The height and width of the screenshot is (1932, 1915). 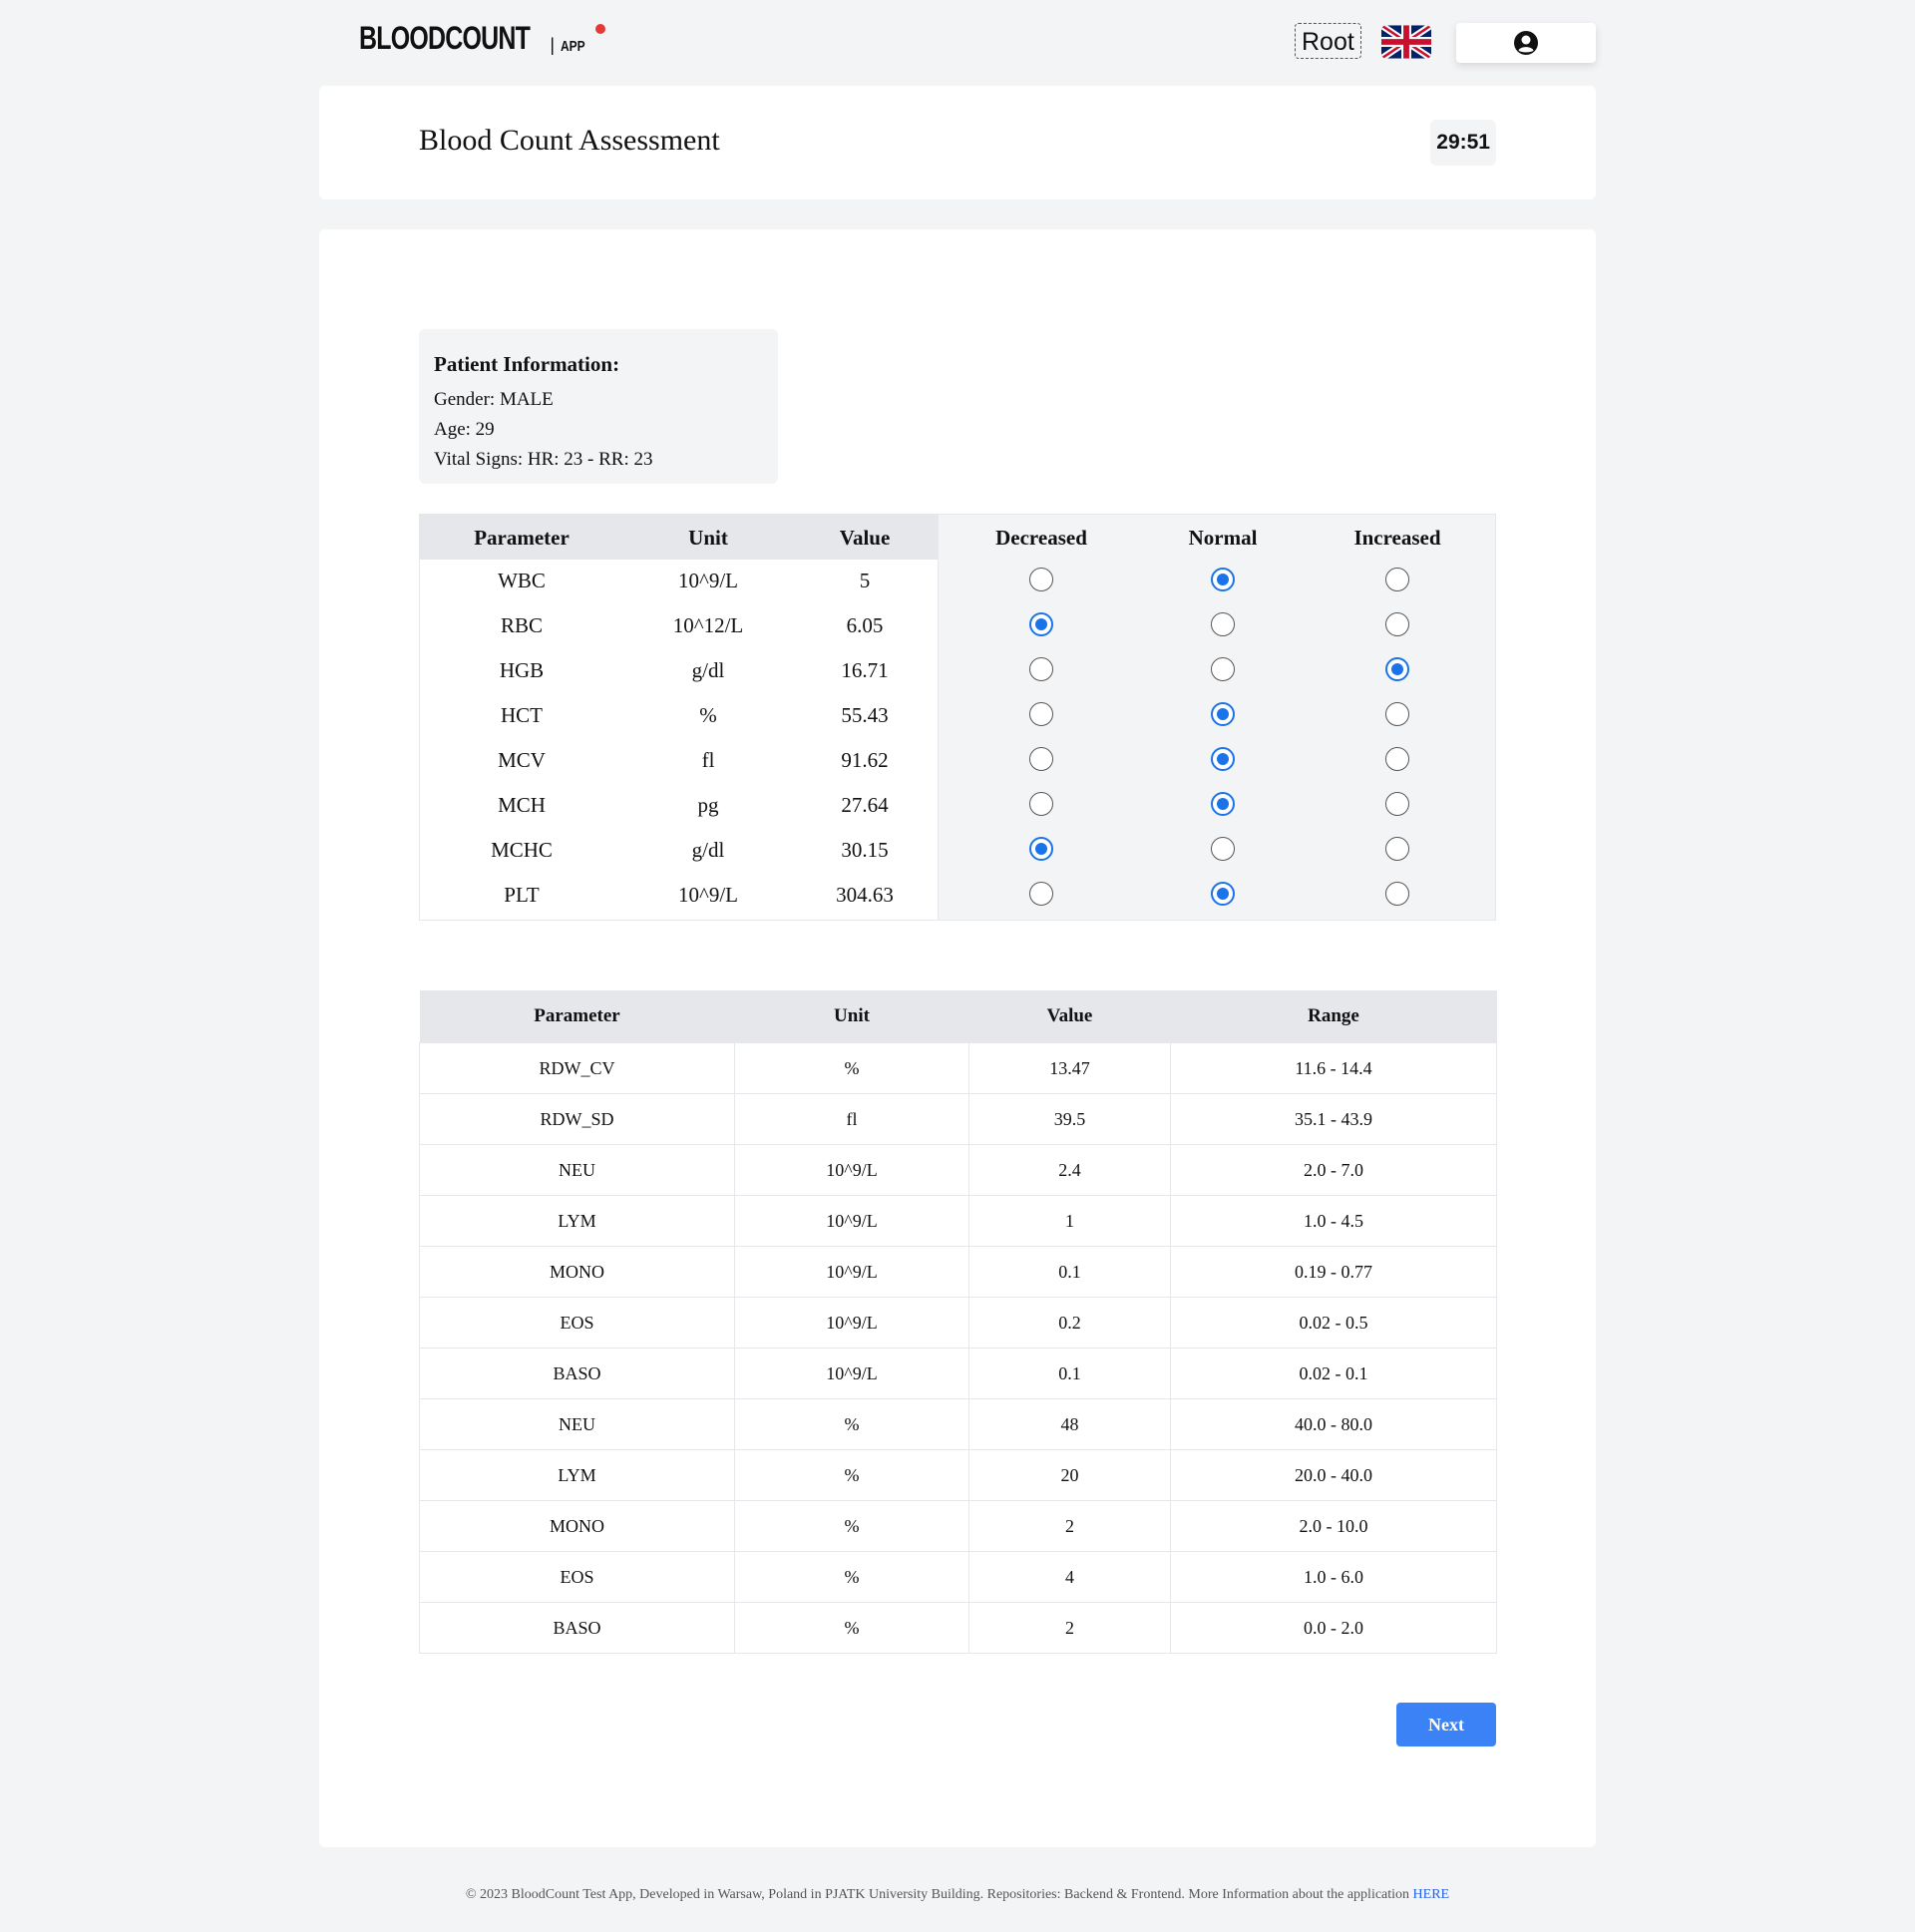 I want to click on next-button: Next, so click(x=1446, y=1725).